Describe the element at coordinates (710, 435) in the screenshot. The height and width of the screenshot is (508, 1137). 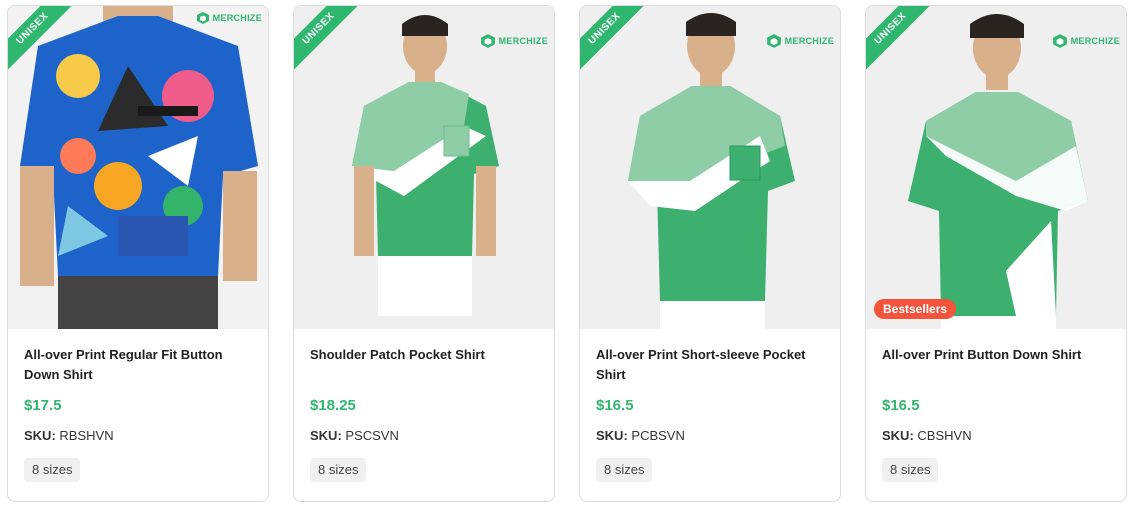
I see `product-sku: SKU: PCBSVN` at that location.